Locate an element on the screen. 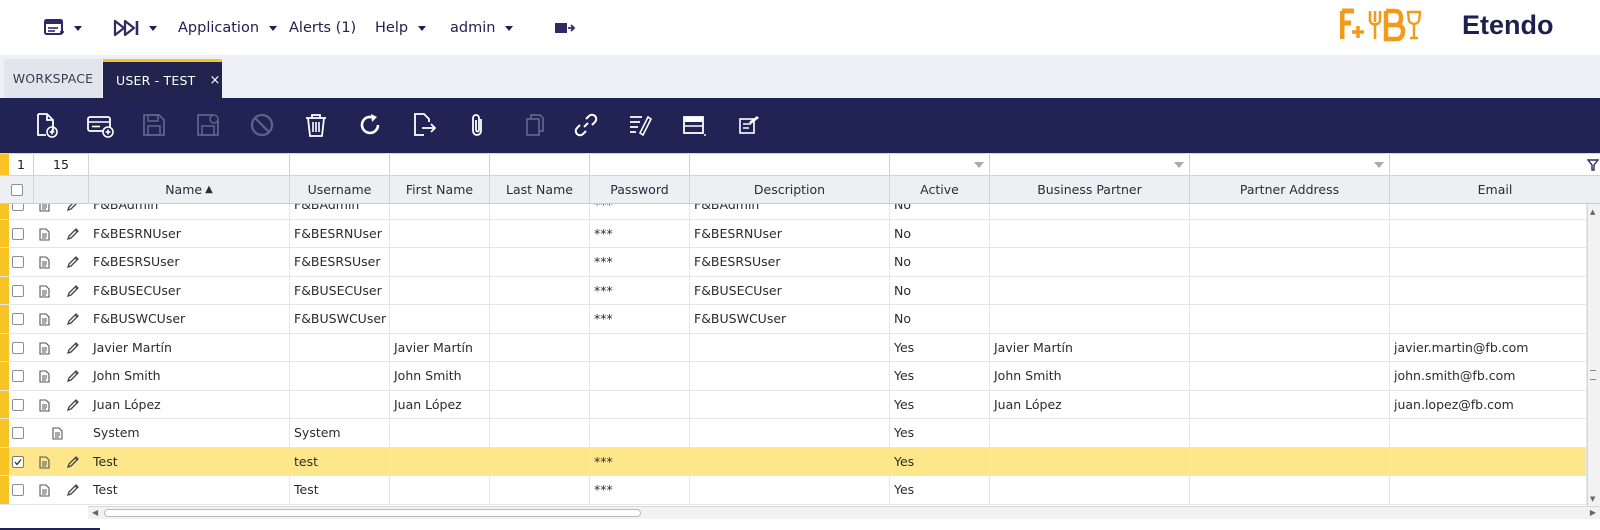 The image size is (1600, 530). application-menu-label: Application is located at coordinates (219, 28).